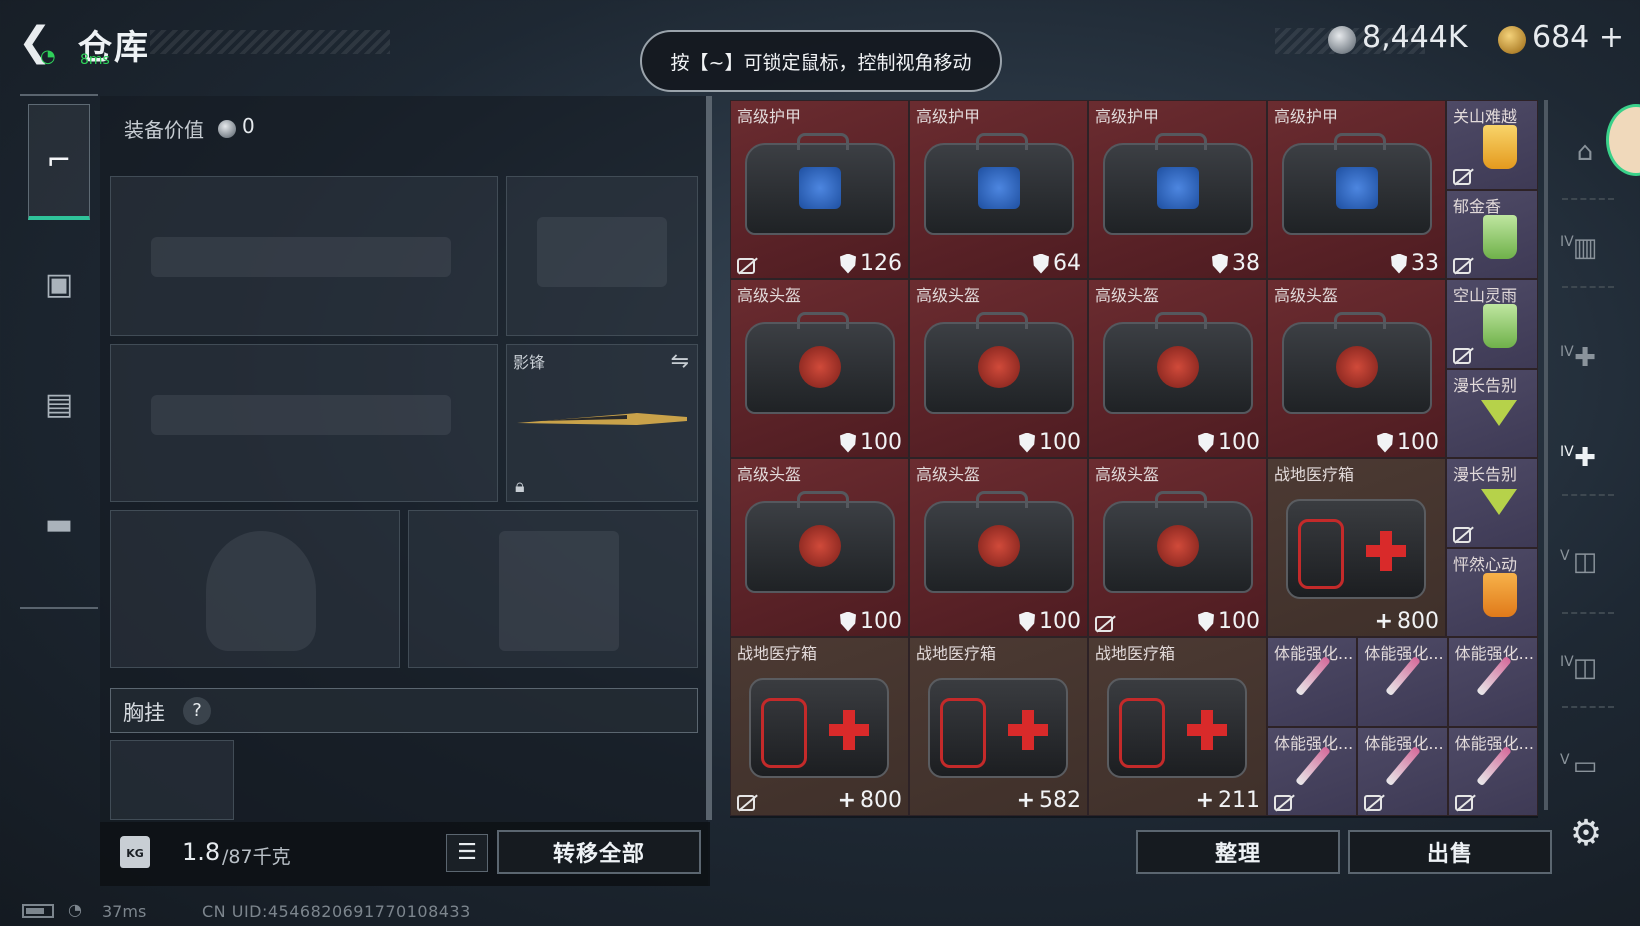  I want to click on storage-house-icon: ⌂, so click(1585, 152).